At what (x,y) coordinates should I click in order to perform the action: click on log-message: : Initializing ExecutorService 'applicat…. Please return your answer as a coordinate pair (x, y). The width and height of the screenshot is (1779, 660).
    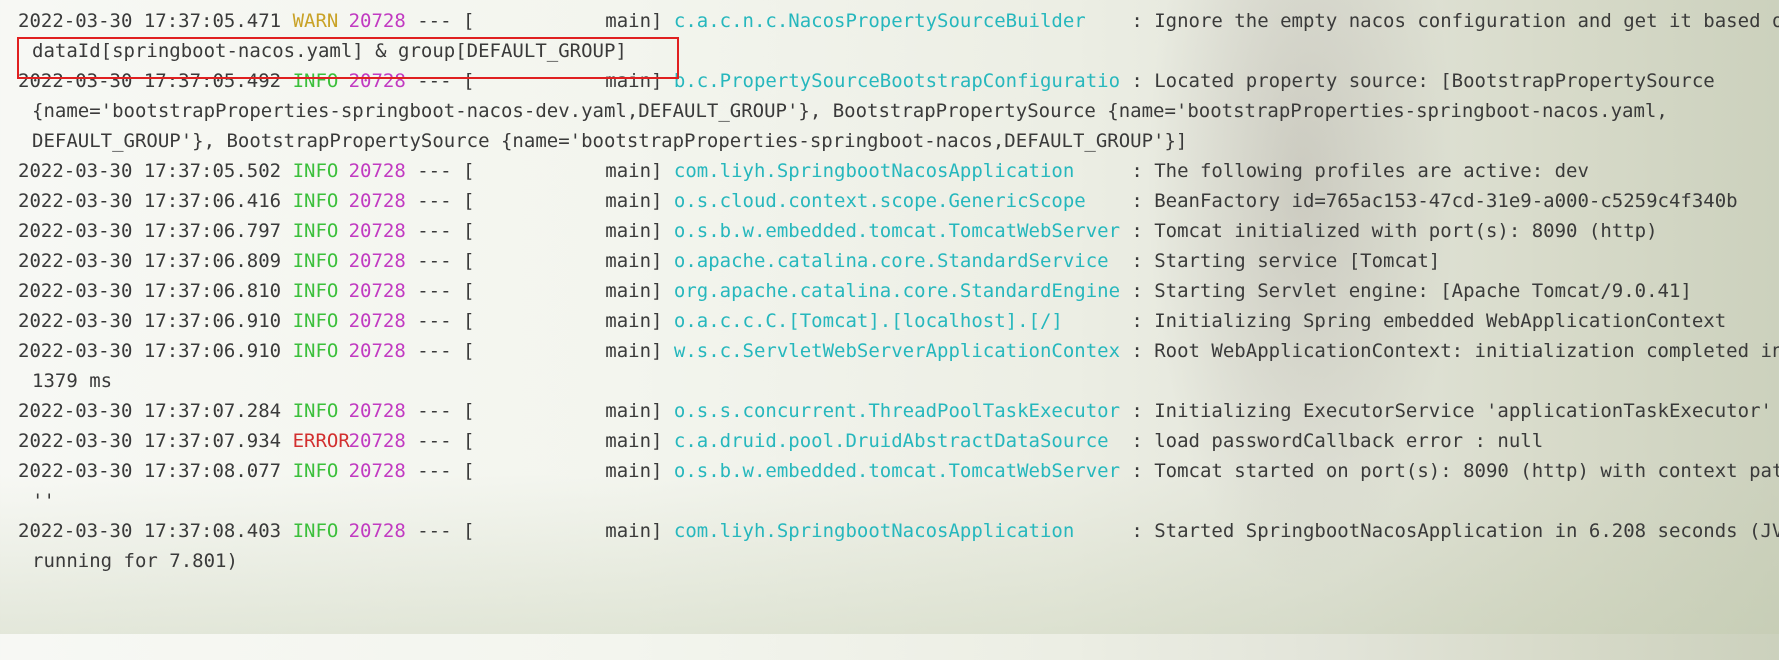
    Looking at the image, I should click on (1451, 411).